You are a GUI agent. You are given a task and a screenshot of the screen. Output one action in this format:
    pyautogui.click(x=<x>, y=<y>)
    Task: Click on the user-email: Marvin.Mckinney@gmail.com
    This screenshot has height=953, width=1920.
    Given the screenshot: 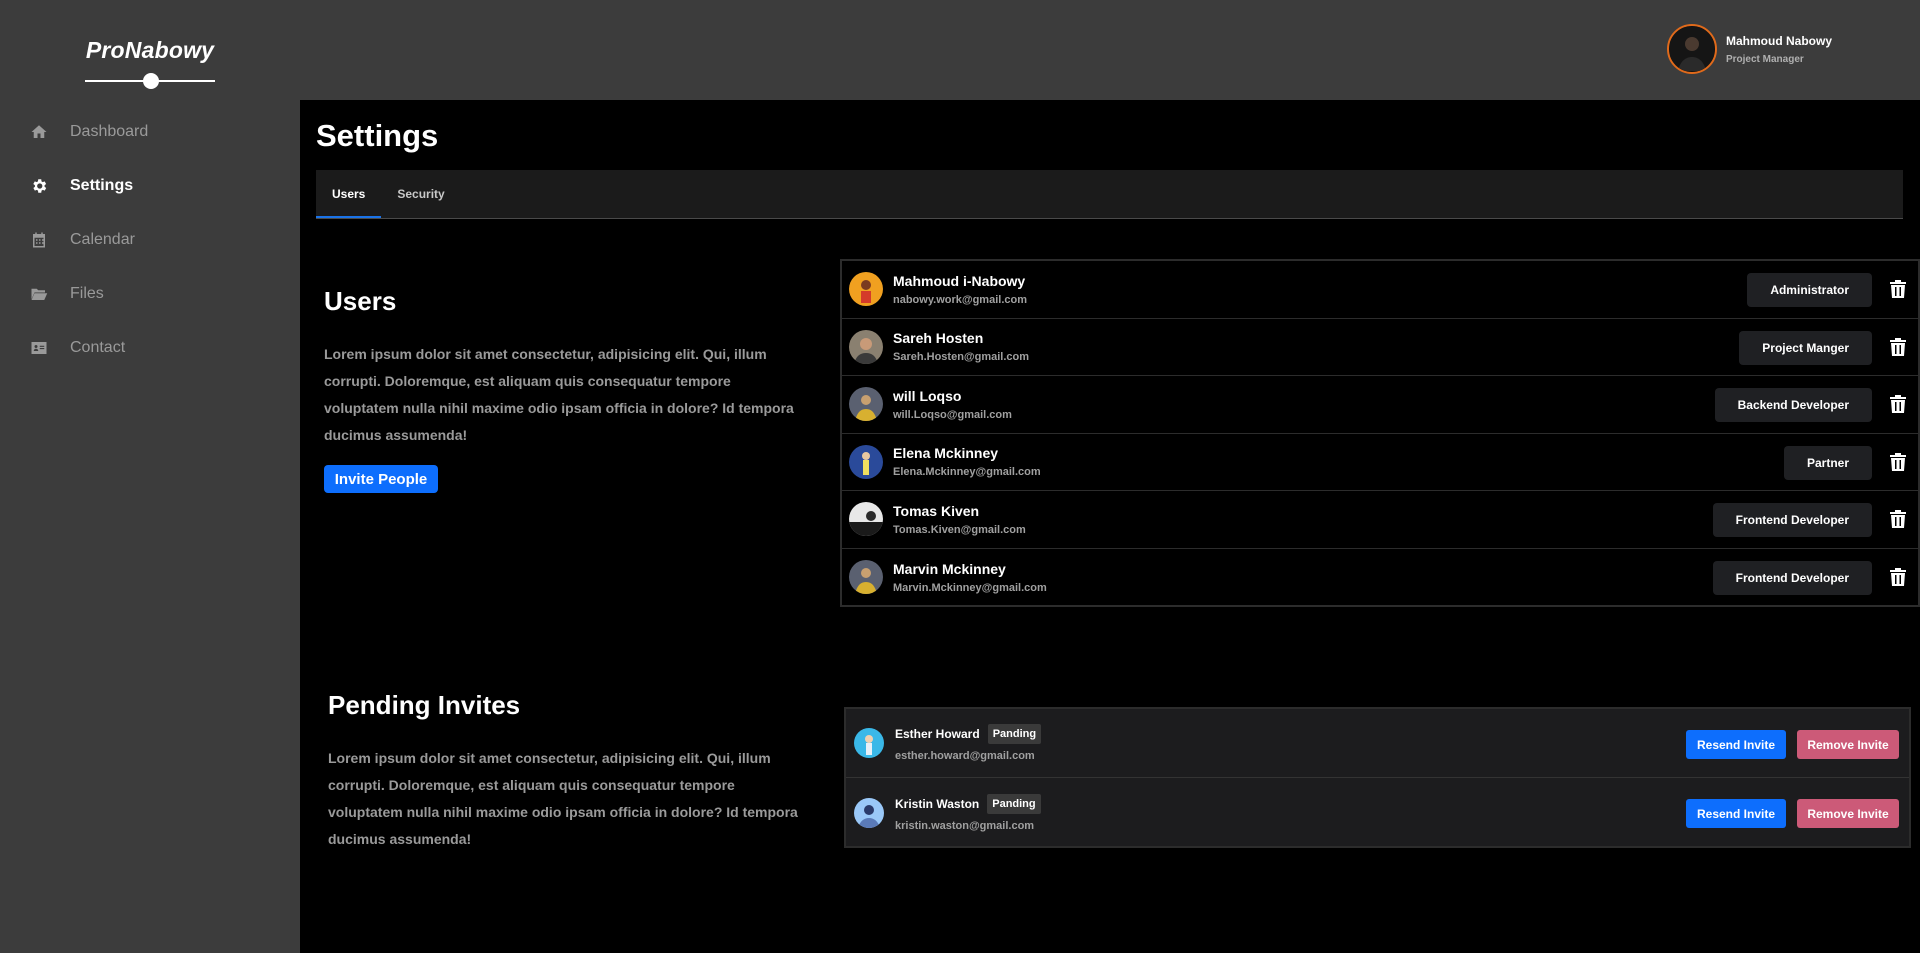 What is the action you would take?
    pyautogui.click(x=970, y=587)
    